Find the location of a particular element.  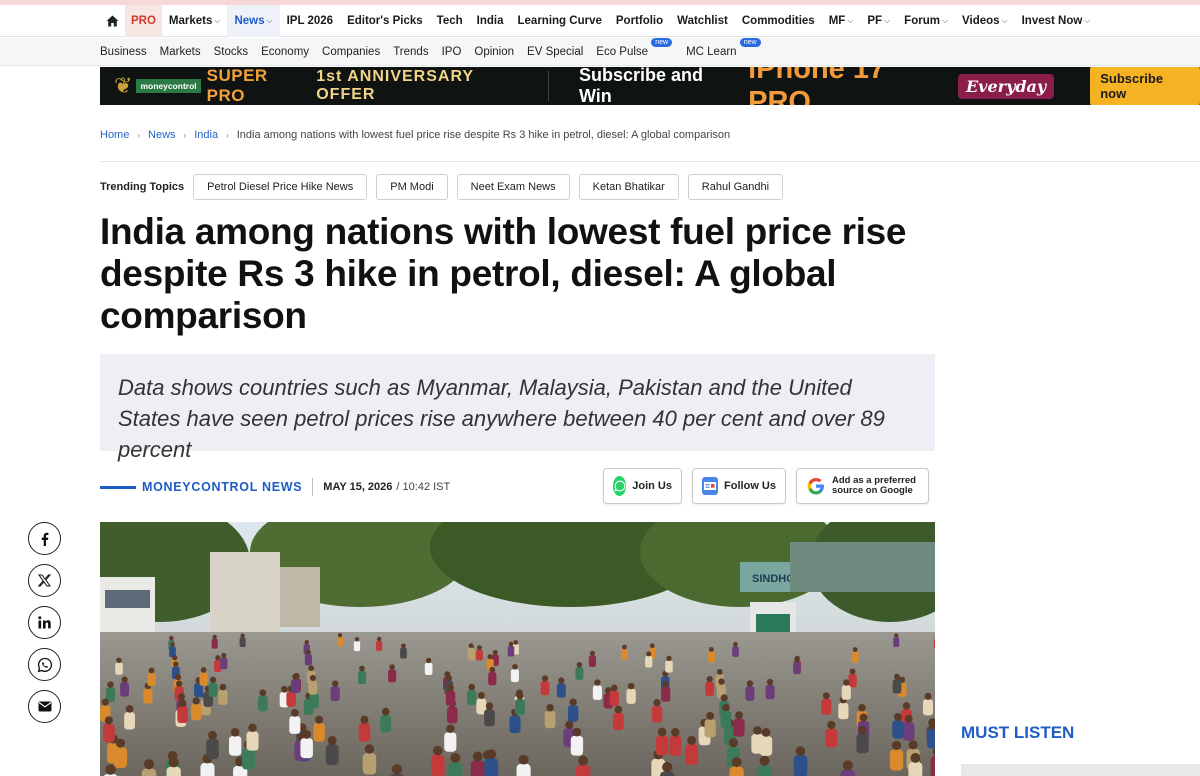

trending-chip: PM Modi is located at coordinates (412, 187).